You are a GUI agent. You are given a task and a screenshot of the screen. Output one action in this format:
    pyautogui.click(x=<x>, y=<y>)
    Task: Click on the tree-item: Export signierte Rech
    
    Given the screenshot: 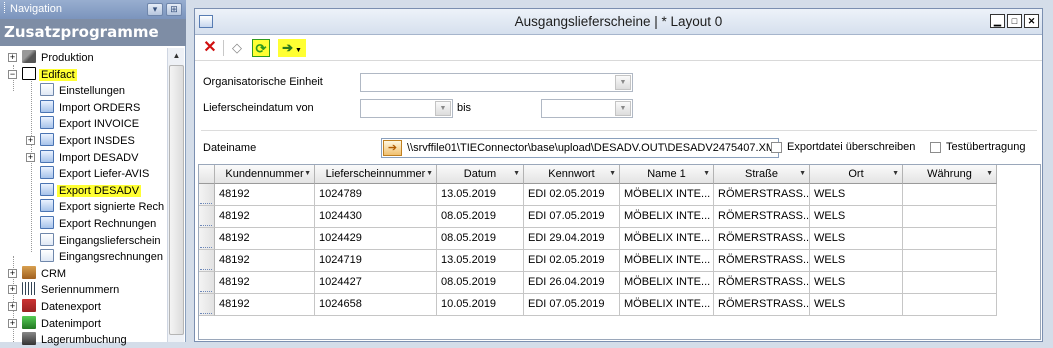 What is the action you would take?
    pyautogui.click(x=103, y=207)
    